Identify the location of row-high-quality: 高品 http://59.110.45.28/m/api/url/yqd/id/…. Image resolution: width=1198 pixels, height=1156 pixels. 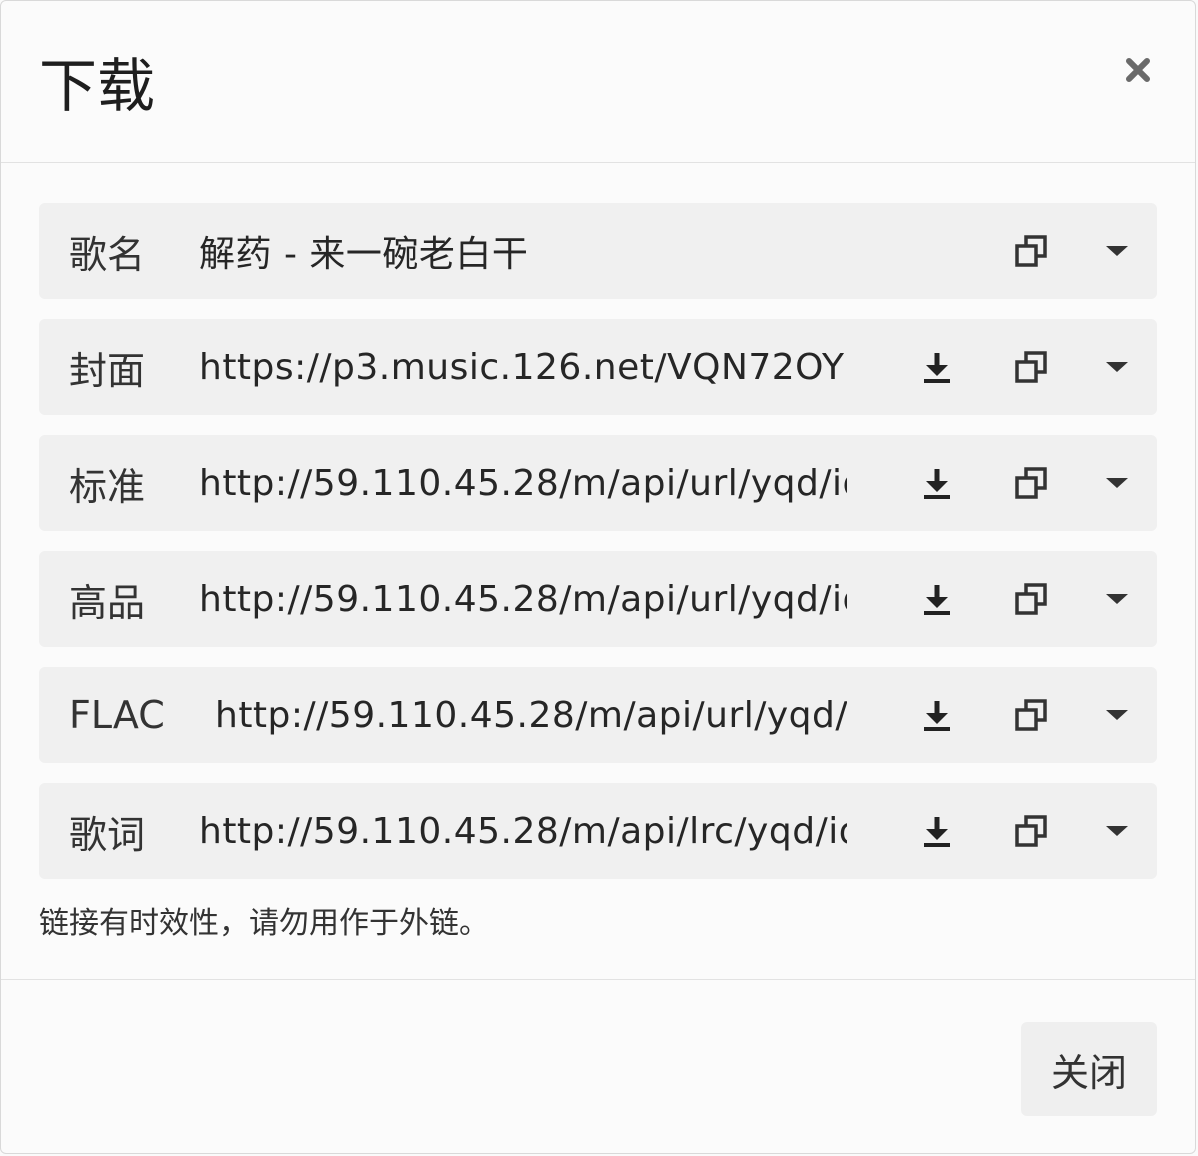
(598, 599).